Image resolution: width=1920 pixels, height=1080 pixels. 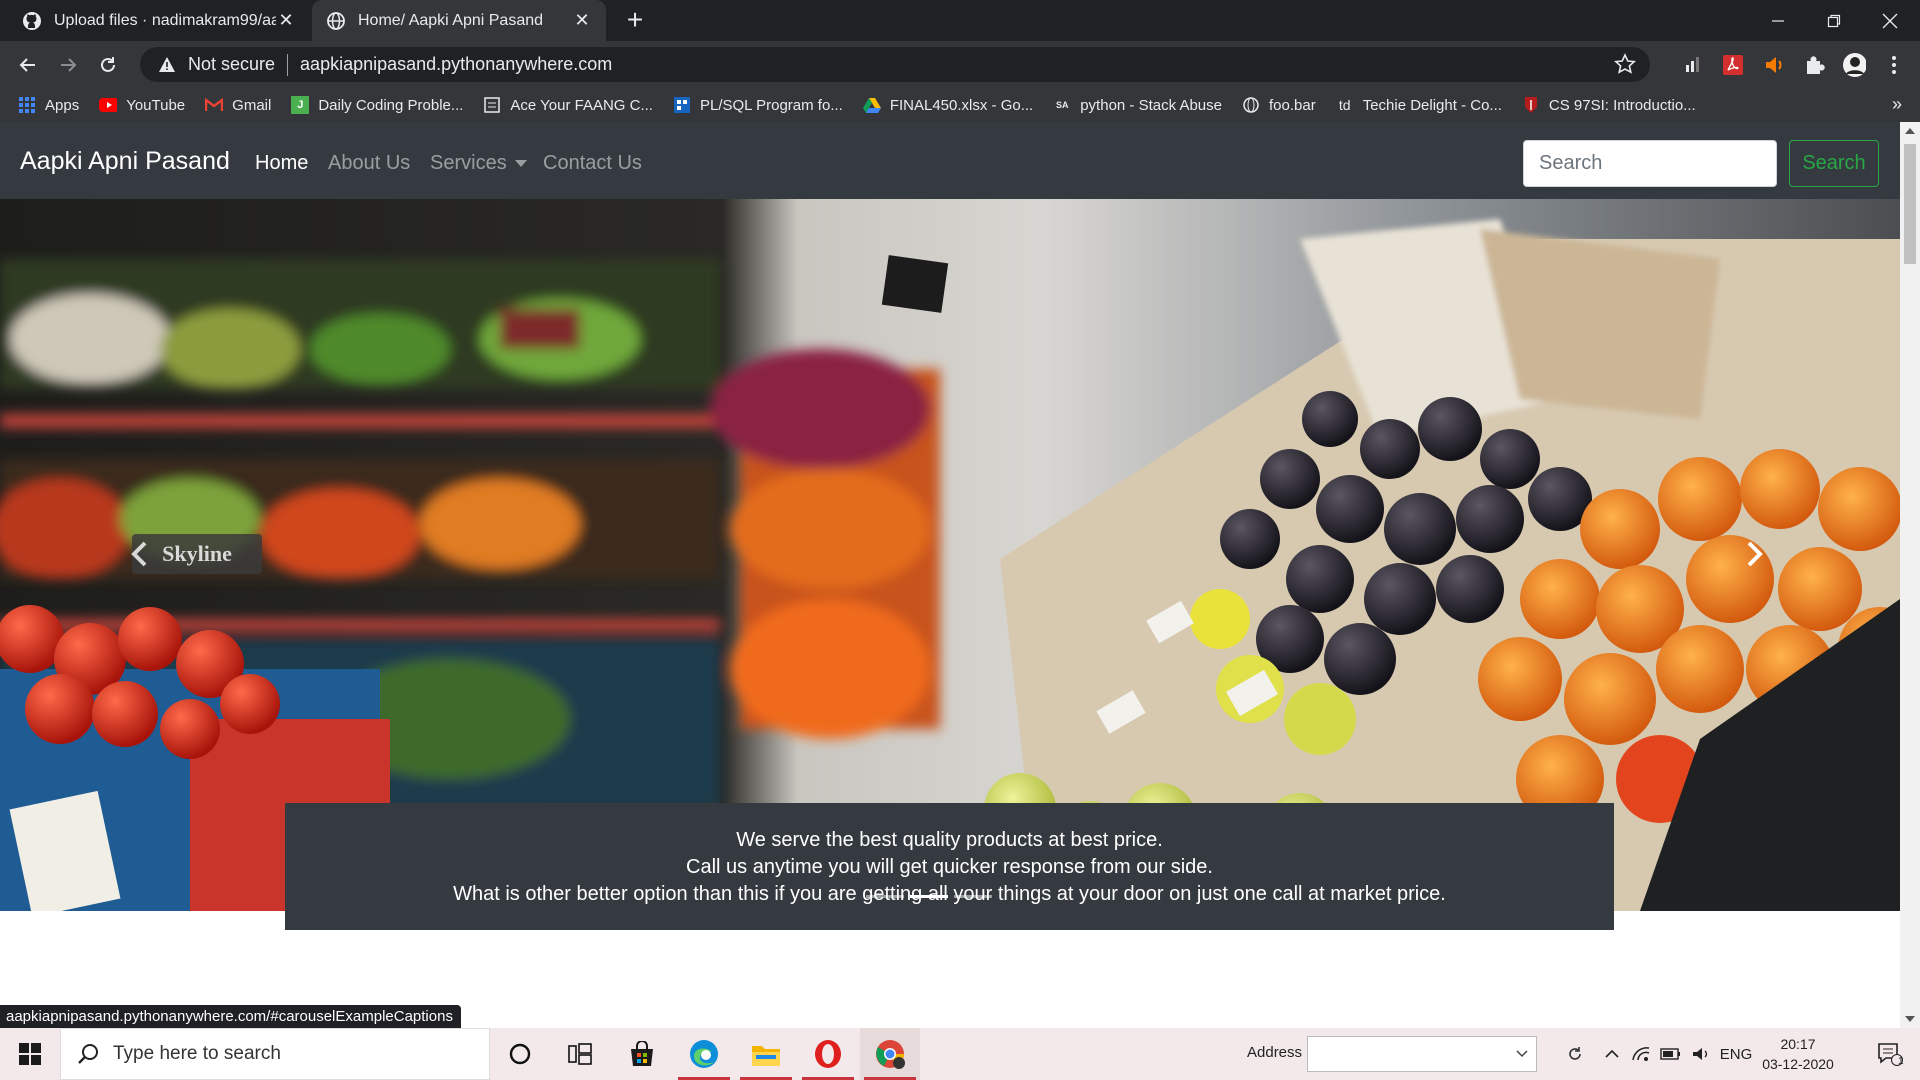 What do you see at coordinates (108, 105) in the screenshot?
I see `youtube-icon` at bounding box center [108, 105].